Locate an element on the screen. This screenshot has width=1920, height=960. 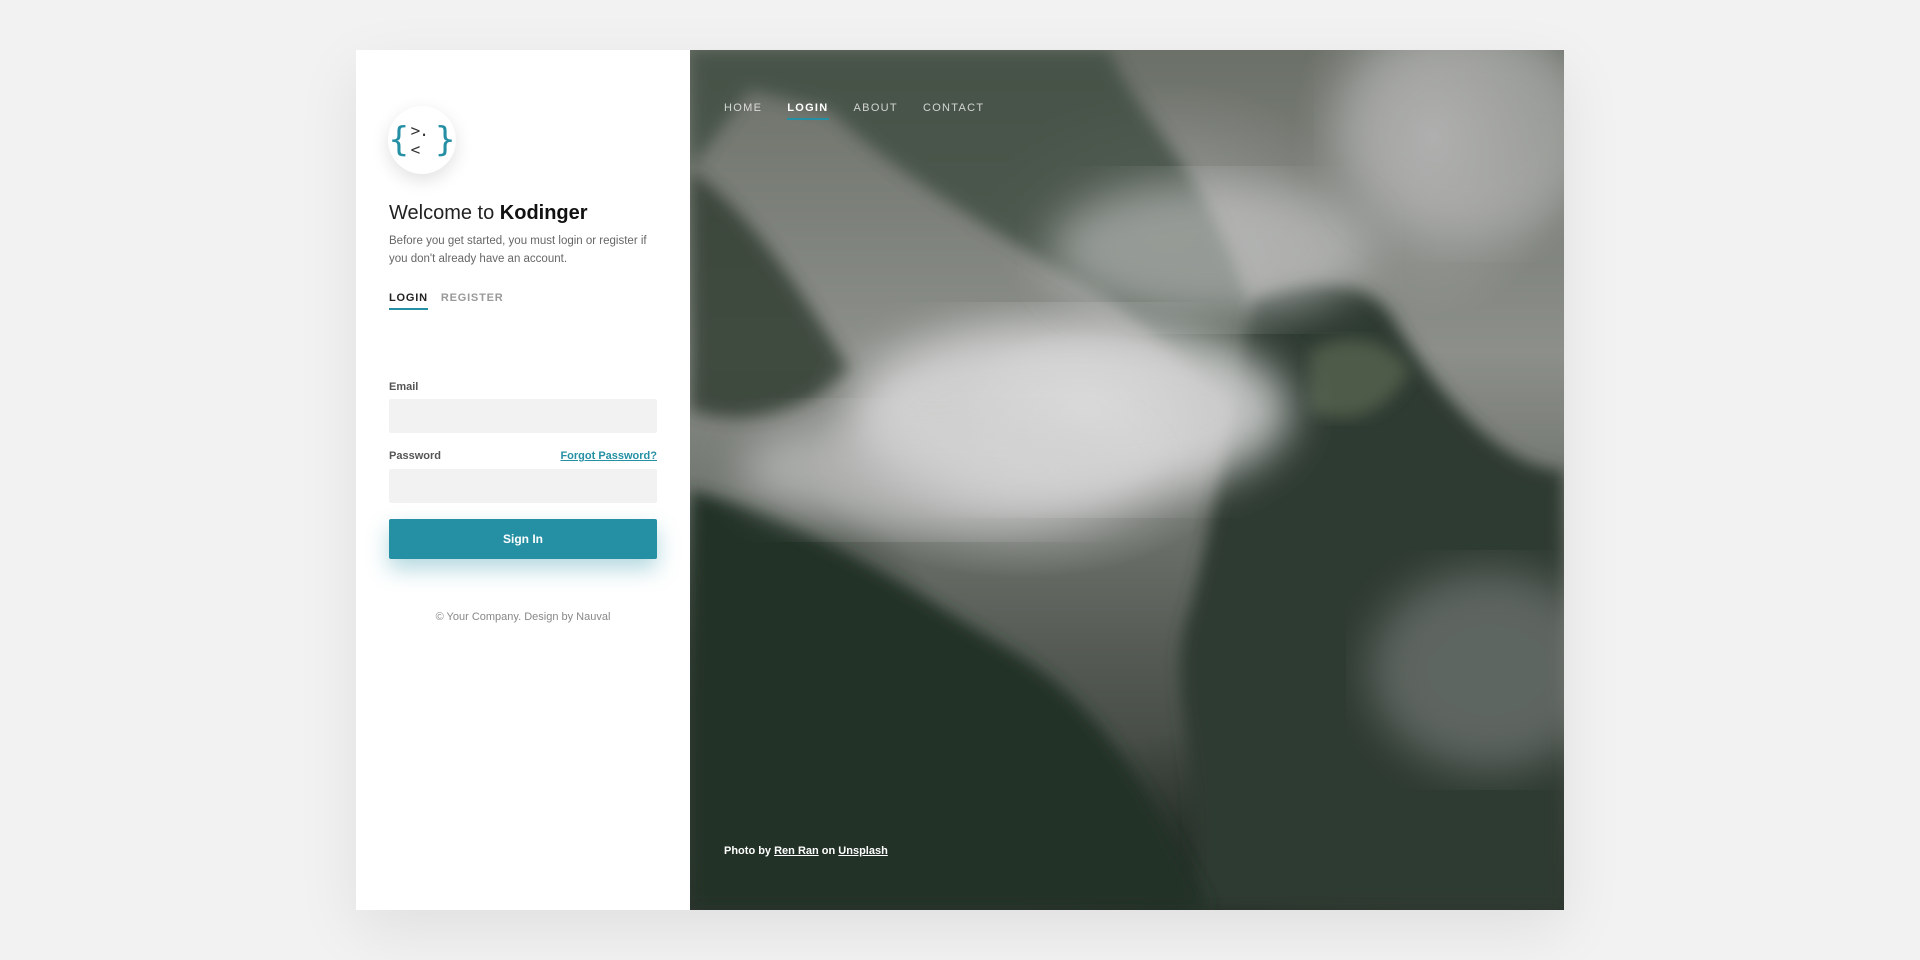
logo-right-brace: } is located at coordinates (445, 140).